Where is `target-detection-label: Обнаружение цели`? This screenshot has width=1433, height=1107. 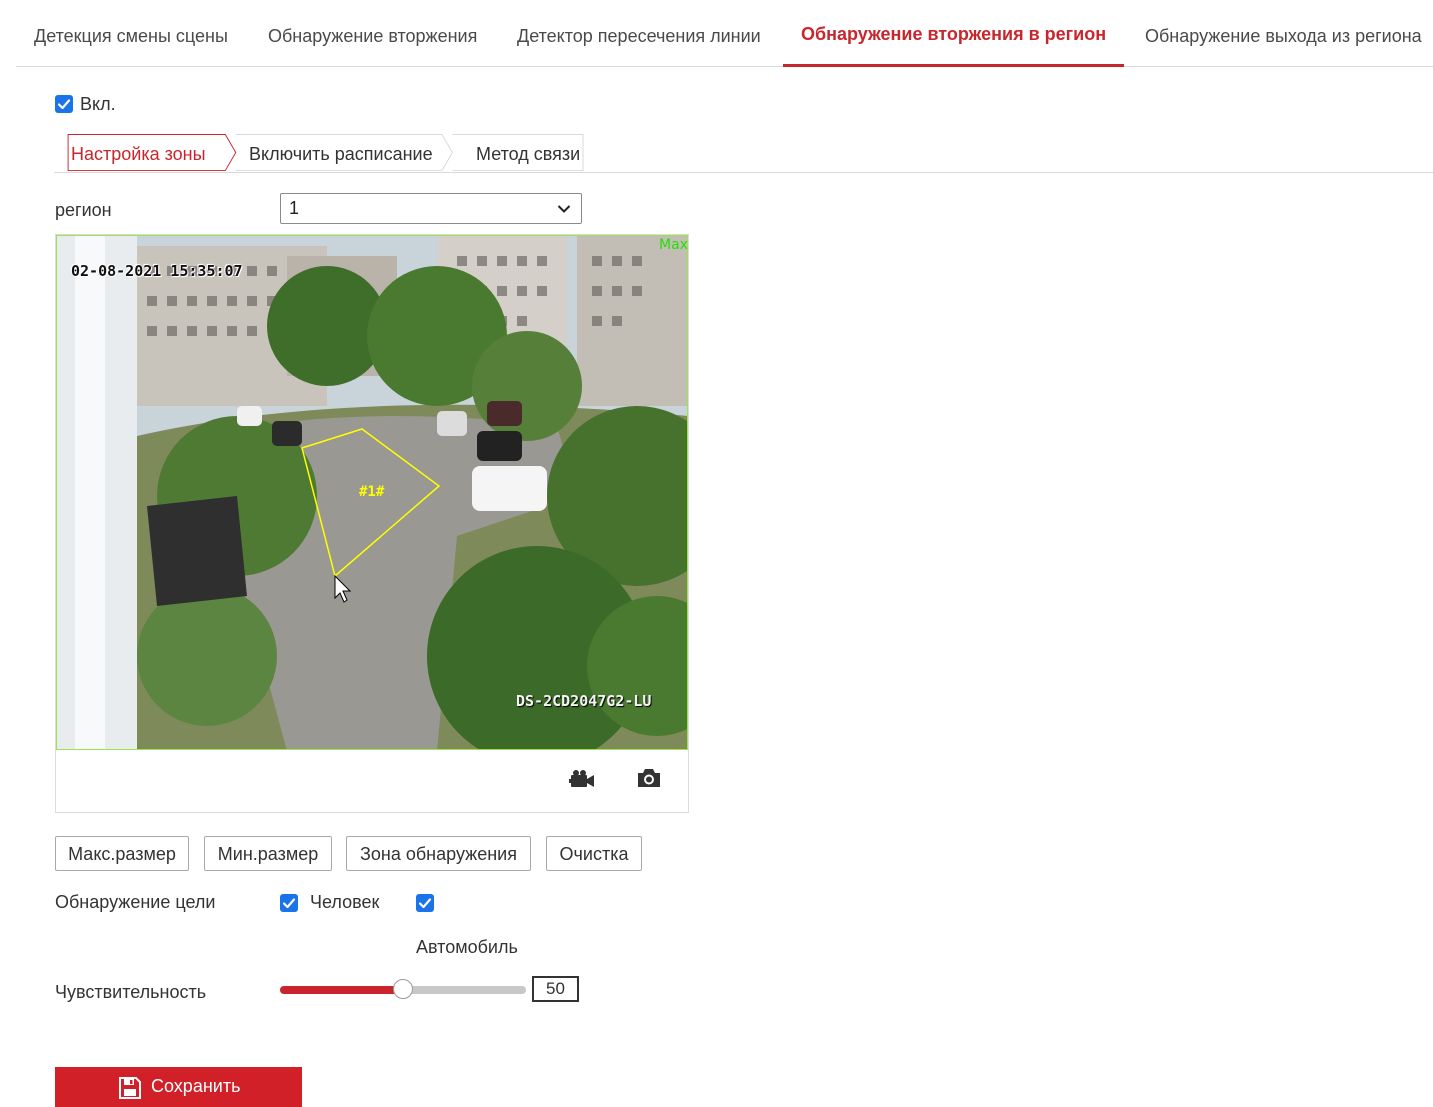
target-detection-label: Обнаружение цели is located at coordinates (135, 902).